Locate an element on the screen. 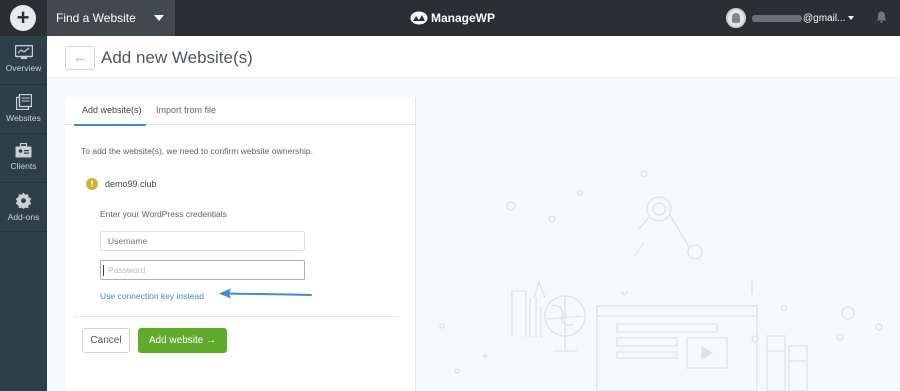  monitor-icon is located at coordinates (23, 52).